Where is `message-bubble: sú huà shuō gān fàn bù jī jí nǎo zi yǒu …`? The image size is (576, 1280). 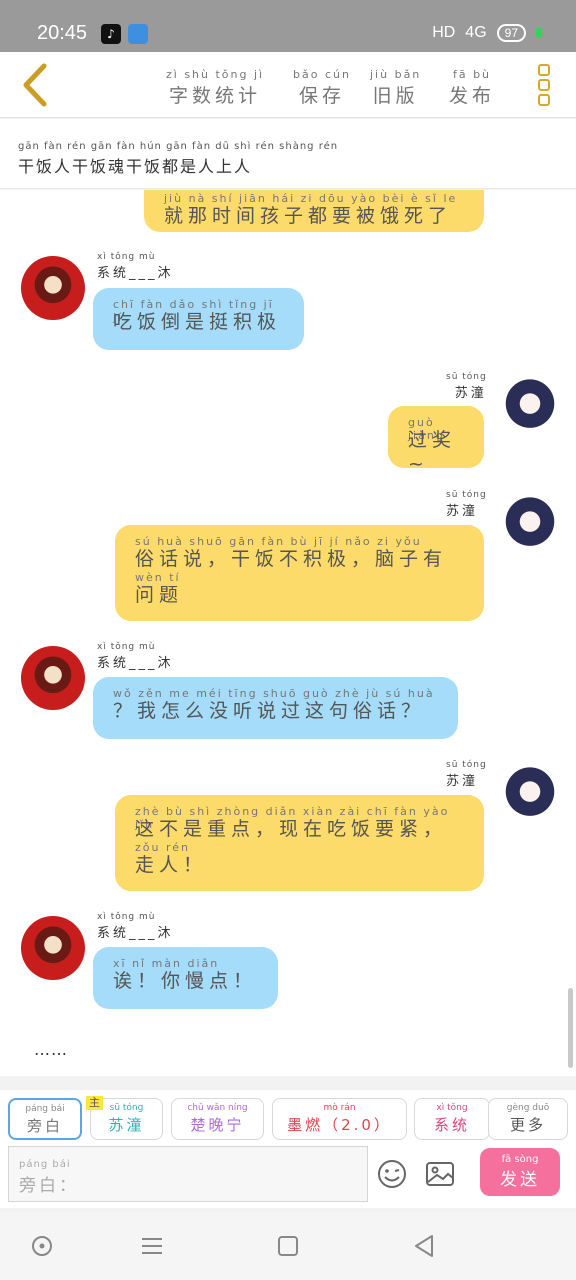
message-bubble: sú huà shuō gān fàn bù jī jí nǎo zi yǒu … is located at coordinates (299, 573).